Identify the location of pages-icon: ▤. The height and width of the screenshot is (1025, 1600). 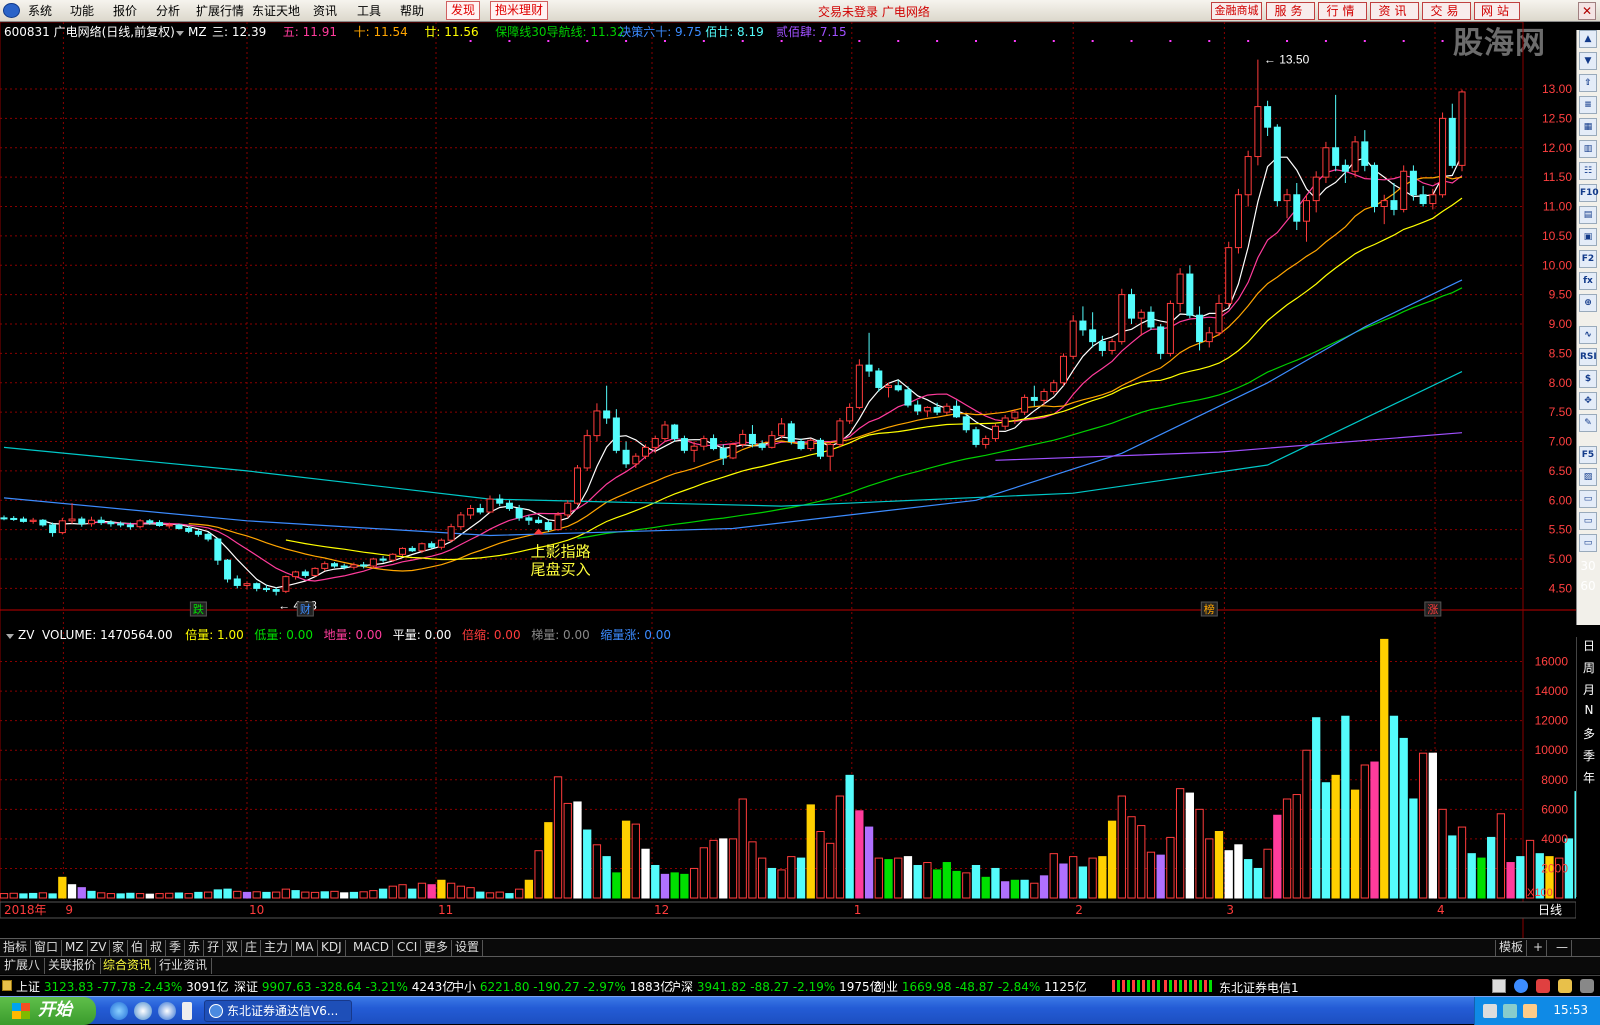
(1588, 215).